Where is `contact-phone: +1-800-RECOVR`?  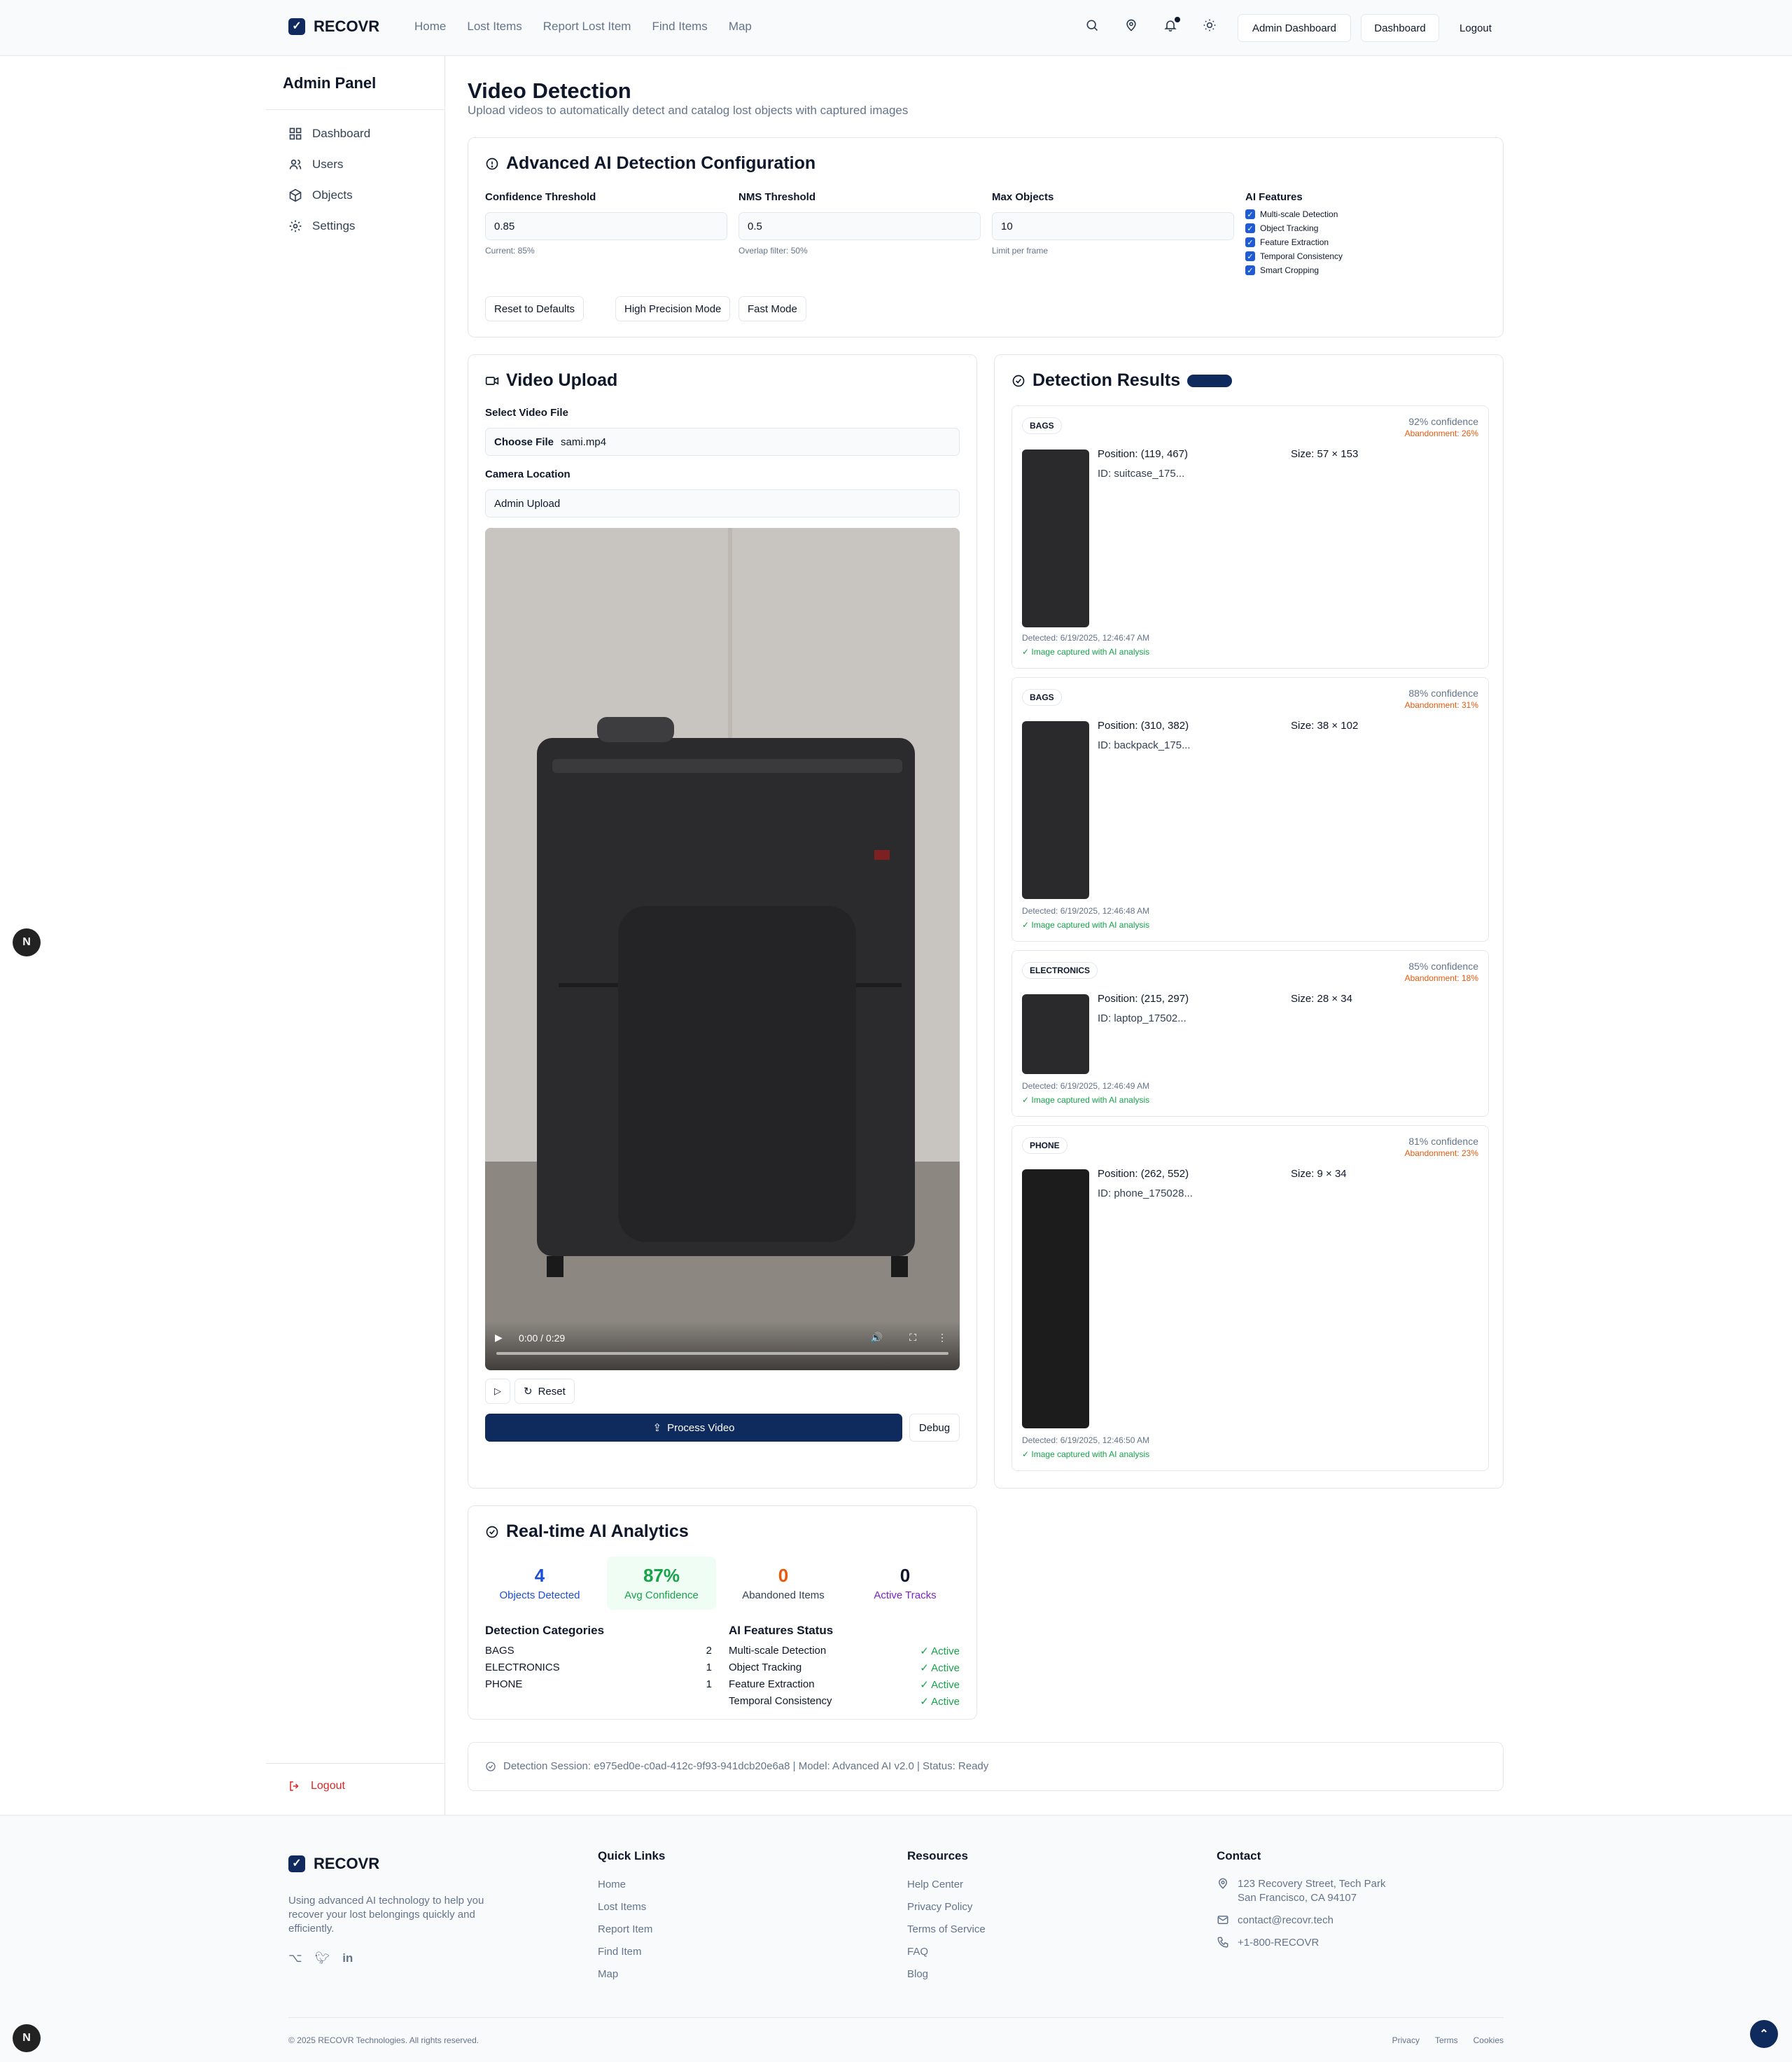
contact-phone: +1-800-RECOVR is located at coordinates (1278, 1943).